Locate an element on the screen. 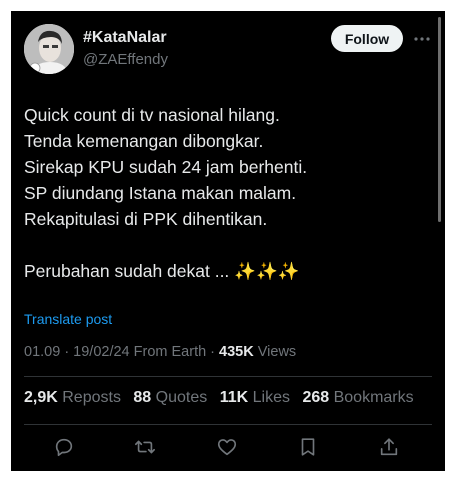 This screenshot has height=482, width=455. likes-count: 11K is located at coordinates (234, 397).